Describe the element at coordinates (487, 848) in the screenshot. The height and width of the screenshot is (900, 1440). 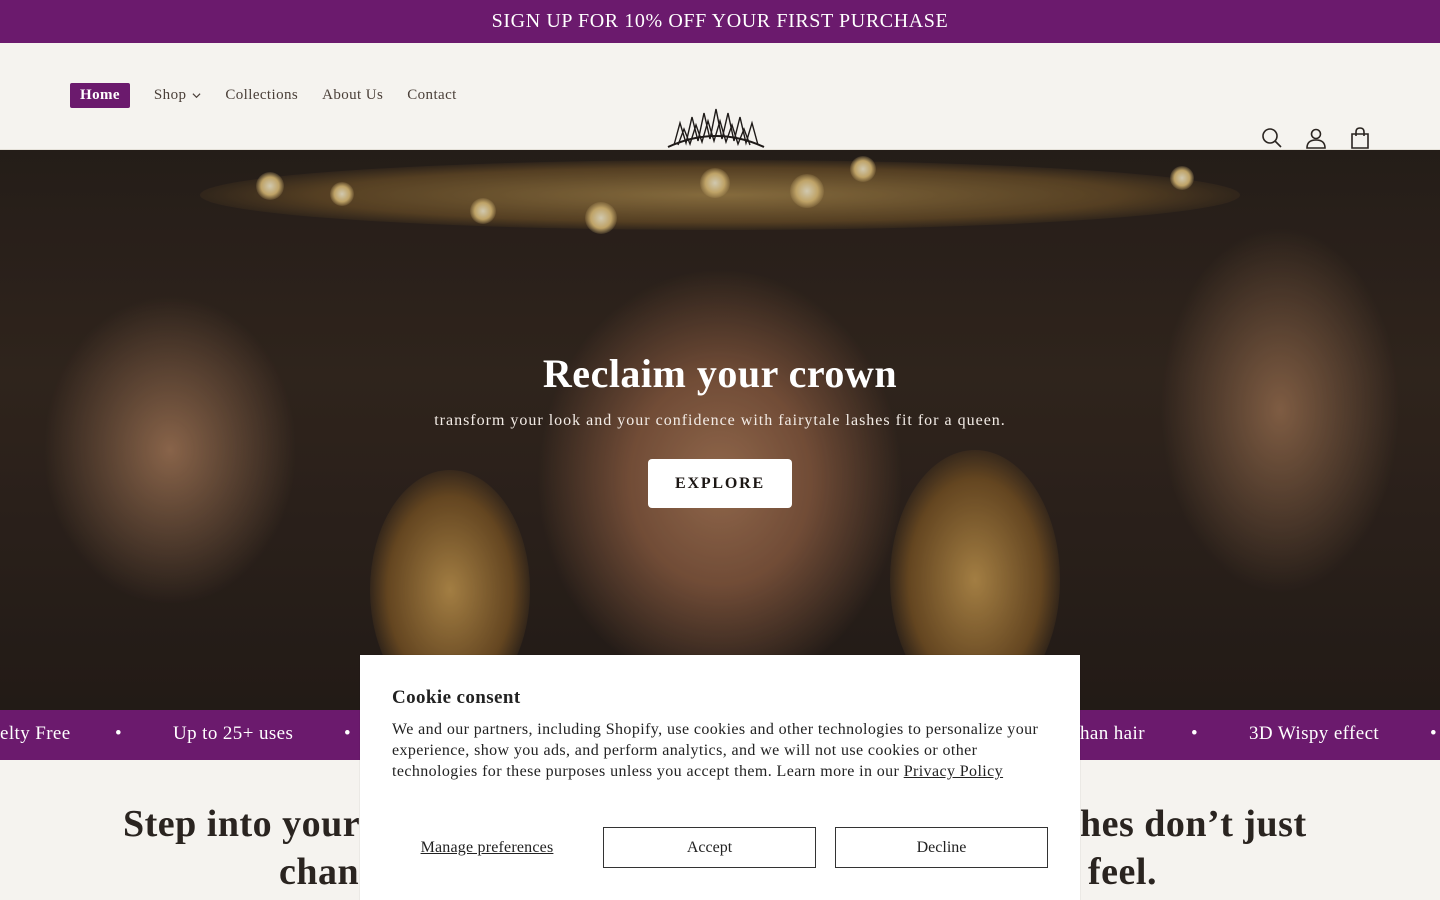
I see `manage-preferences-link: Manage preferences` at that location.